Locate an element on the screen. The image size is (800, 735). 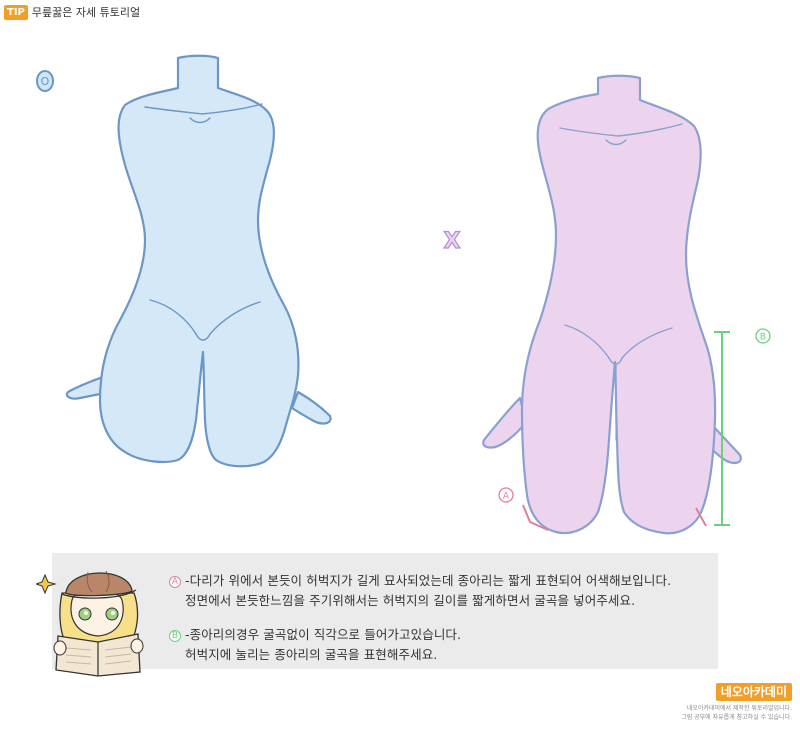
good-marker: O is located at coordinates (45, 81).